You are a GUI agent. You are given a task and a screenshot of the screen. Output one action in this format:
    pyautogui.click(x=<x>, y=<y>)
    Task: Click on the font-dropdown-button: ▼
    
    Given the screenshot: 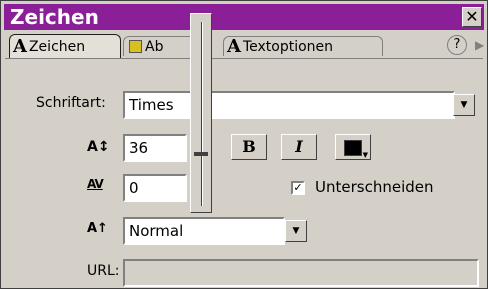 What is the action you would take?
    pyautogui.click(x=464, y=105)
    